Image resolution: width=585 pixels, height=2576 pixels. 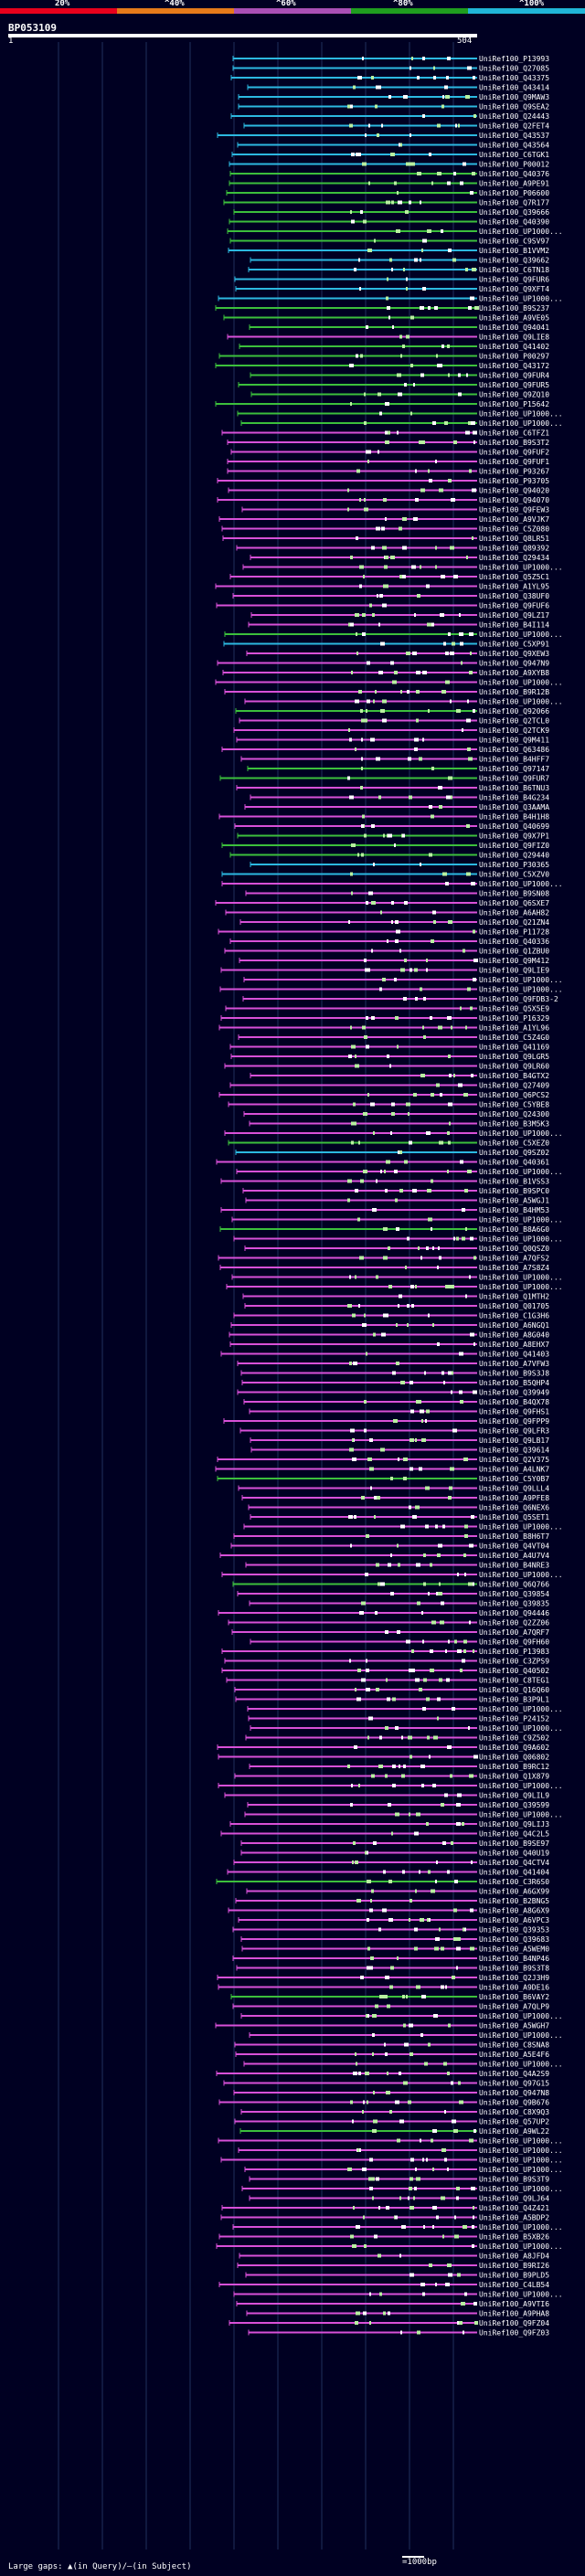 I want to click on hit-row: UniRef100_Q947N8, so click(x=391, y=2093).